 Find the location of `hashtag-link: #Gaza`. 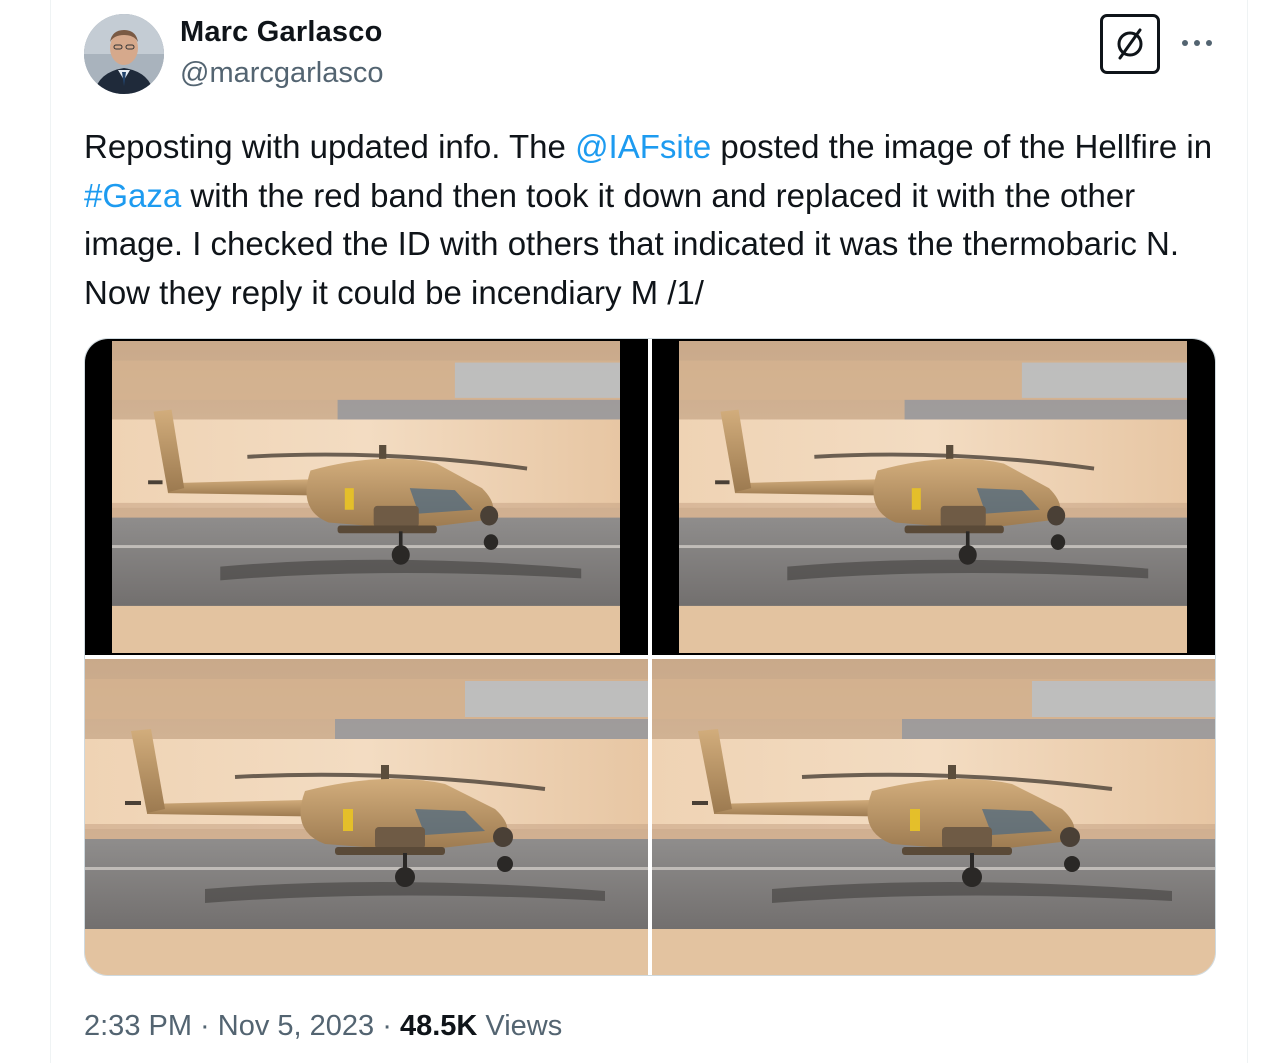

hashtag-link: #Gaza is located at coordinates (132, 195).